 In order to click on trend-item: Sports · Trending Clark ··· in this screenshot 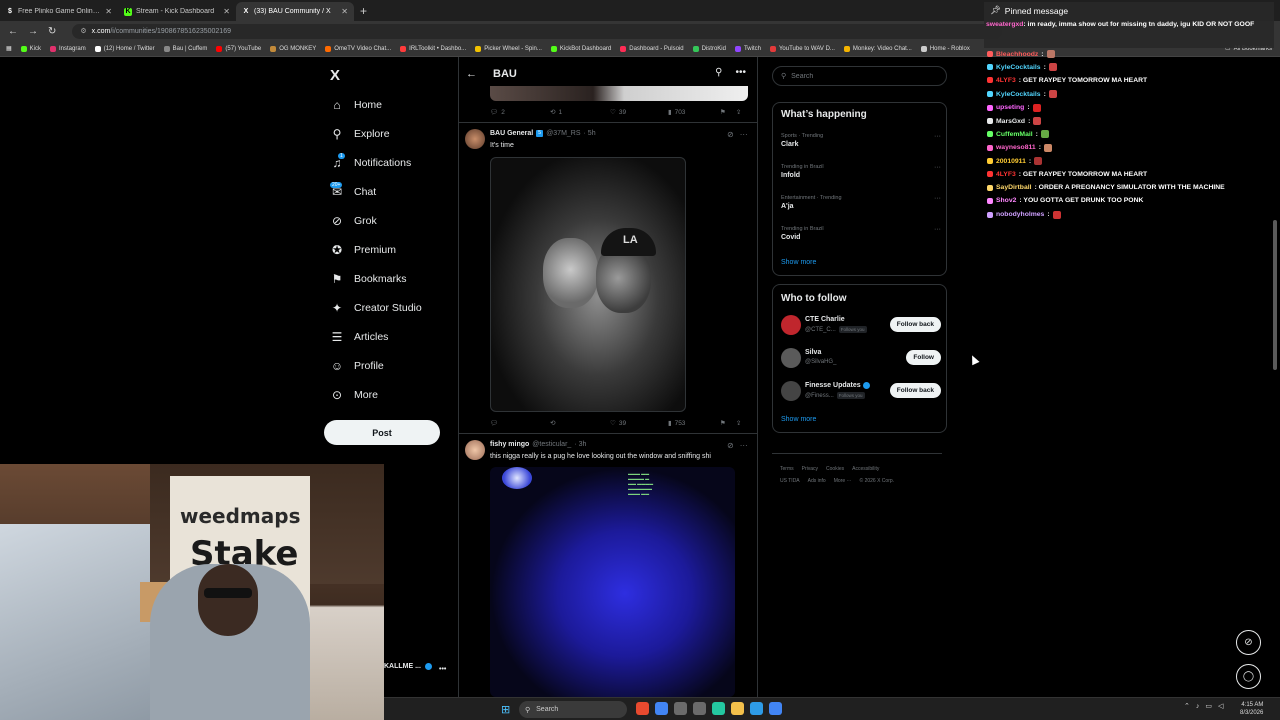, I will do `click(861, 140)`.